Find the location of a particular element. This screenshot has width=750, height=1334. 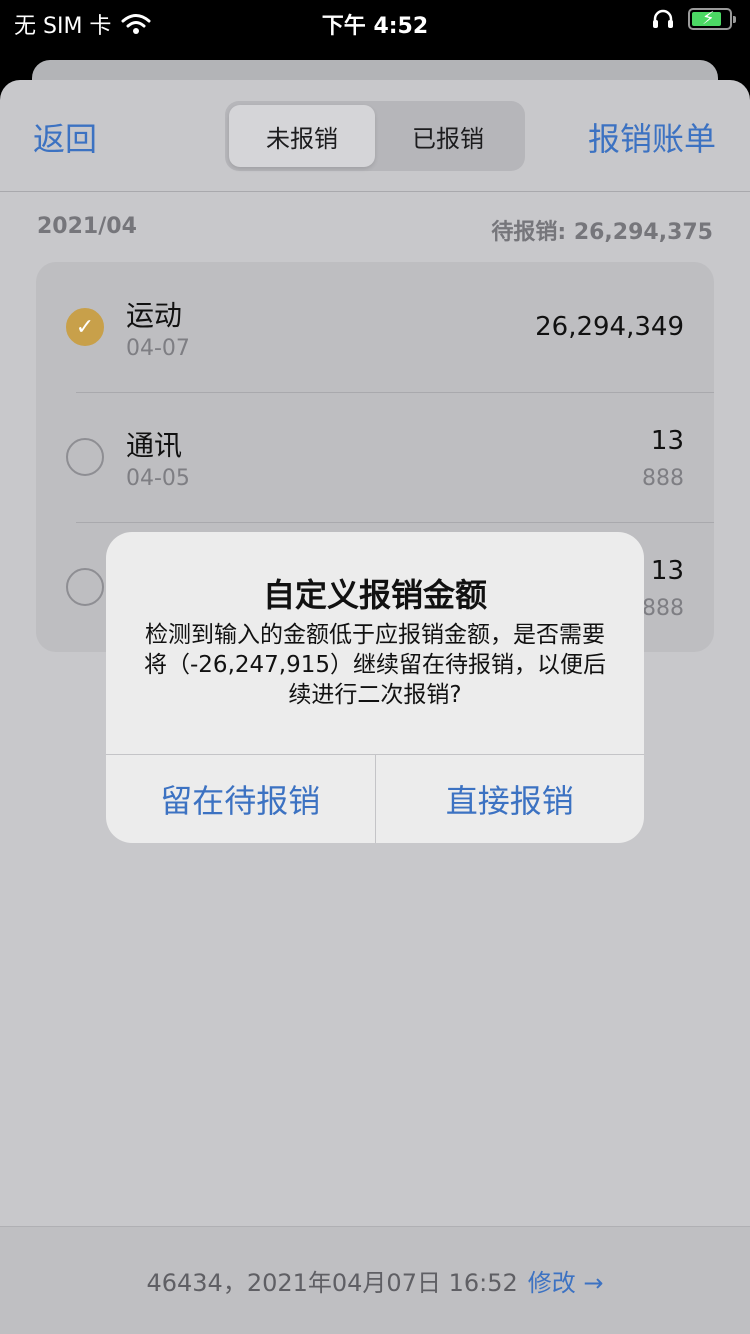

record-footer: 46434，2021年04月07日 16:52 修改 → is located at coordinates (375, 1280).